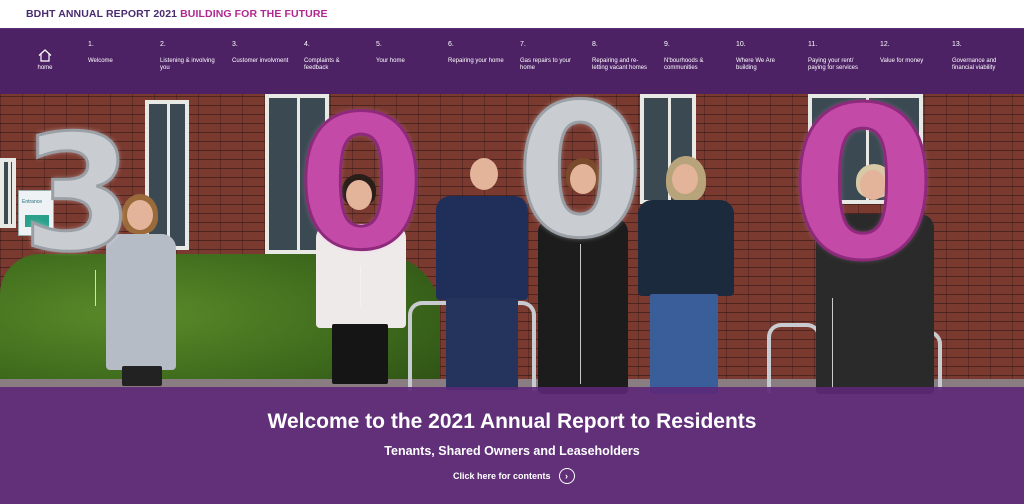  What do you see at coordinates (684, 64) in the screenshot?
I see `nav-item-label: N'bourhoods & communities` at bounding box center [684, 64].